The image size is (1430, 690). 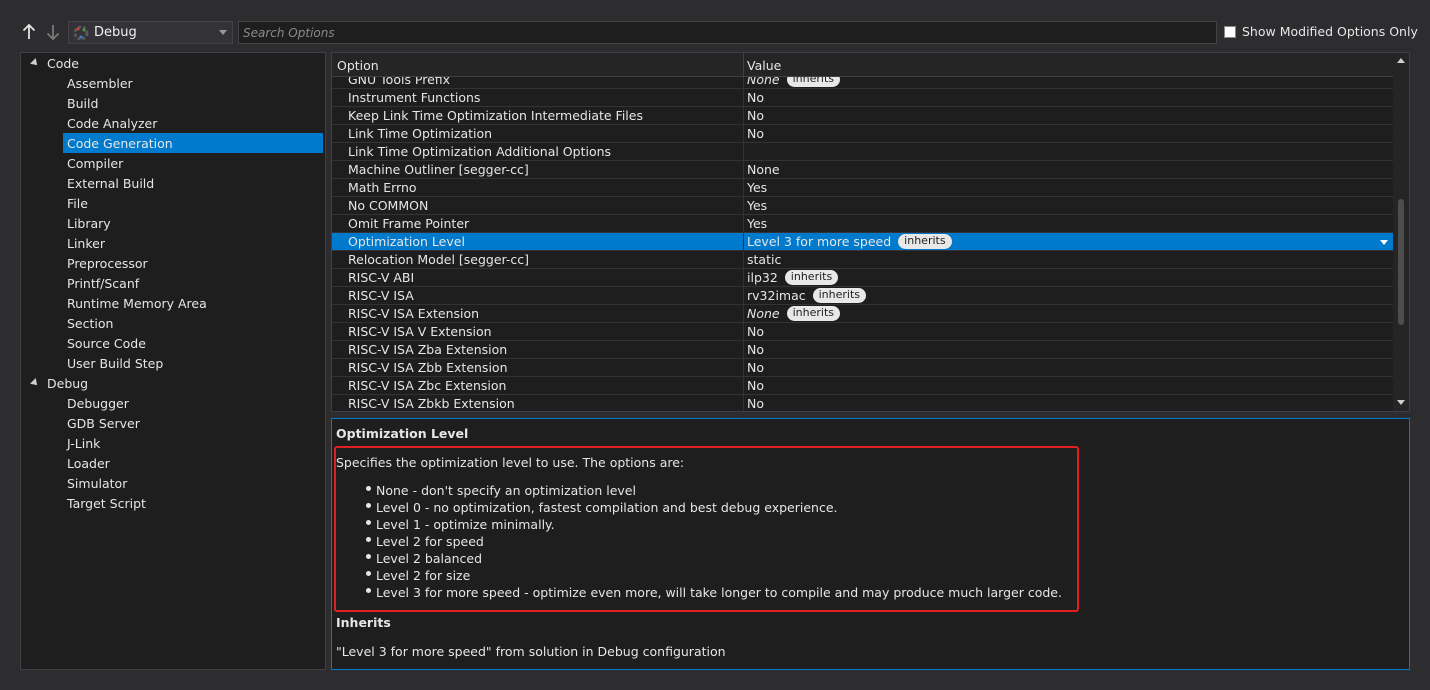 What do you see at coordinates (173, 443) in the screenshot?
I see `tree-item-j-link: J-Link` at bounding box center [173, 443].